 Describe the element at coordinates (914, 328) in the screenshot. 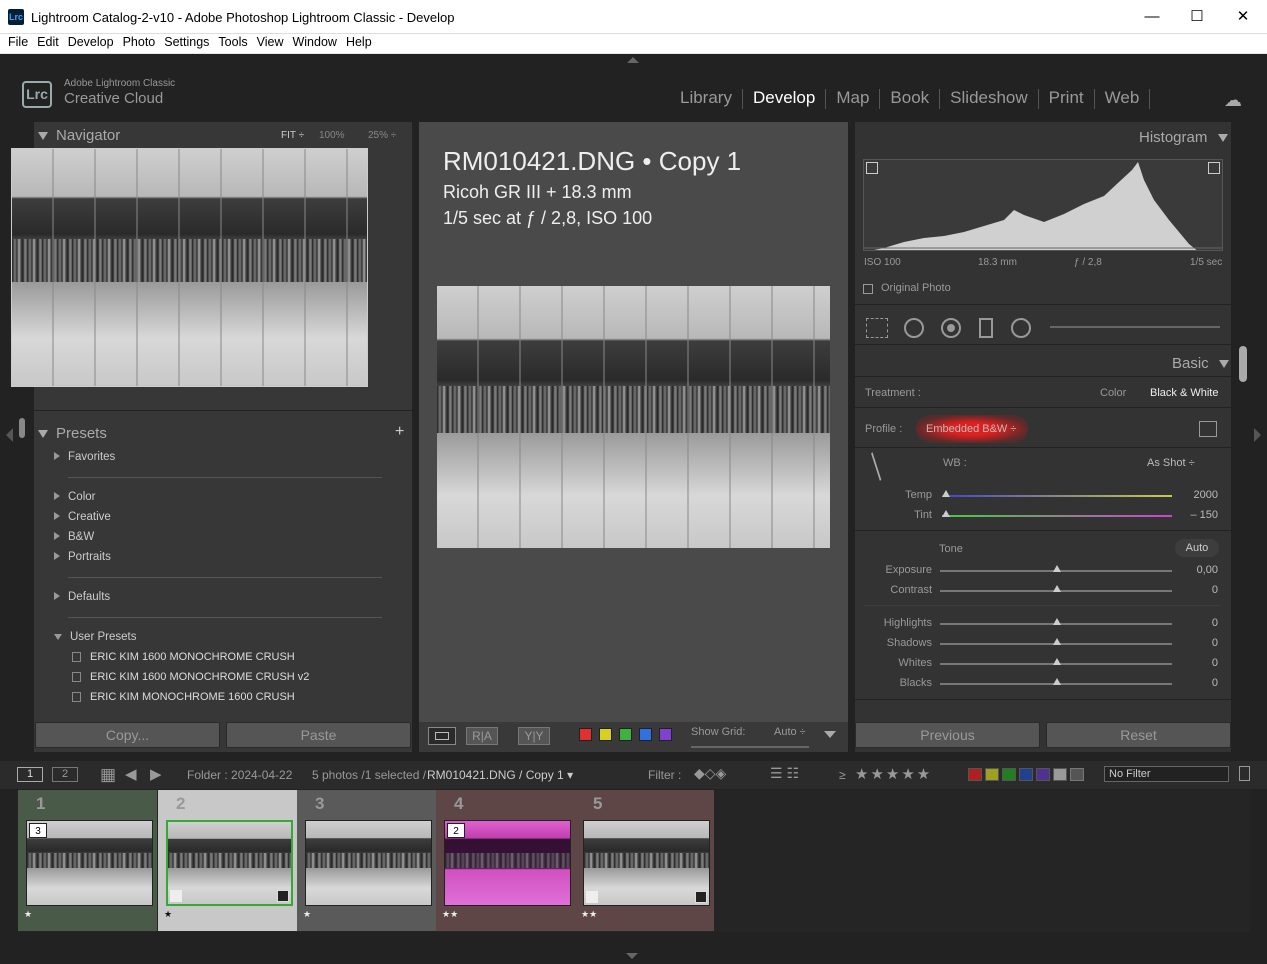

I see `spot-removal-icon` at that location.